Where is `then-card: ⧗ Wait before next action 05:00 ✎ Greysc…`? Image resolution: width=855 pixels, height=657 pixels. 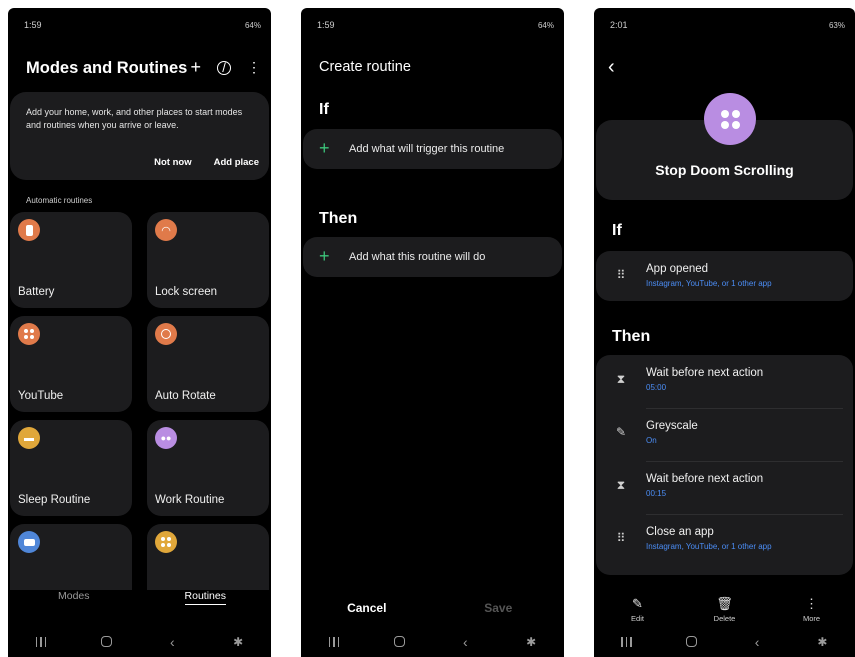
then-card: ⧗ Wait before next action 05:00 ✎ Greysc… is located at coordinates (724, 465).